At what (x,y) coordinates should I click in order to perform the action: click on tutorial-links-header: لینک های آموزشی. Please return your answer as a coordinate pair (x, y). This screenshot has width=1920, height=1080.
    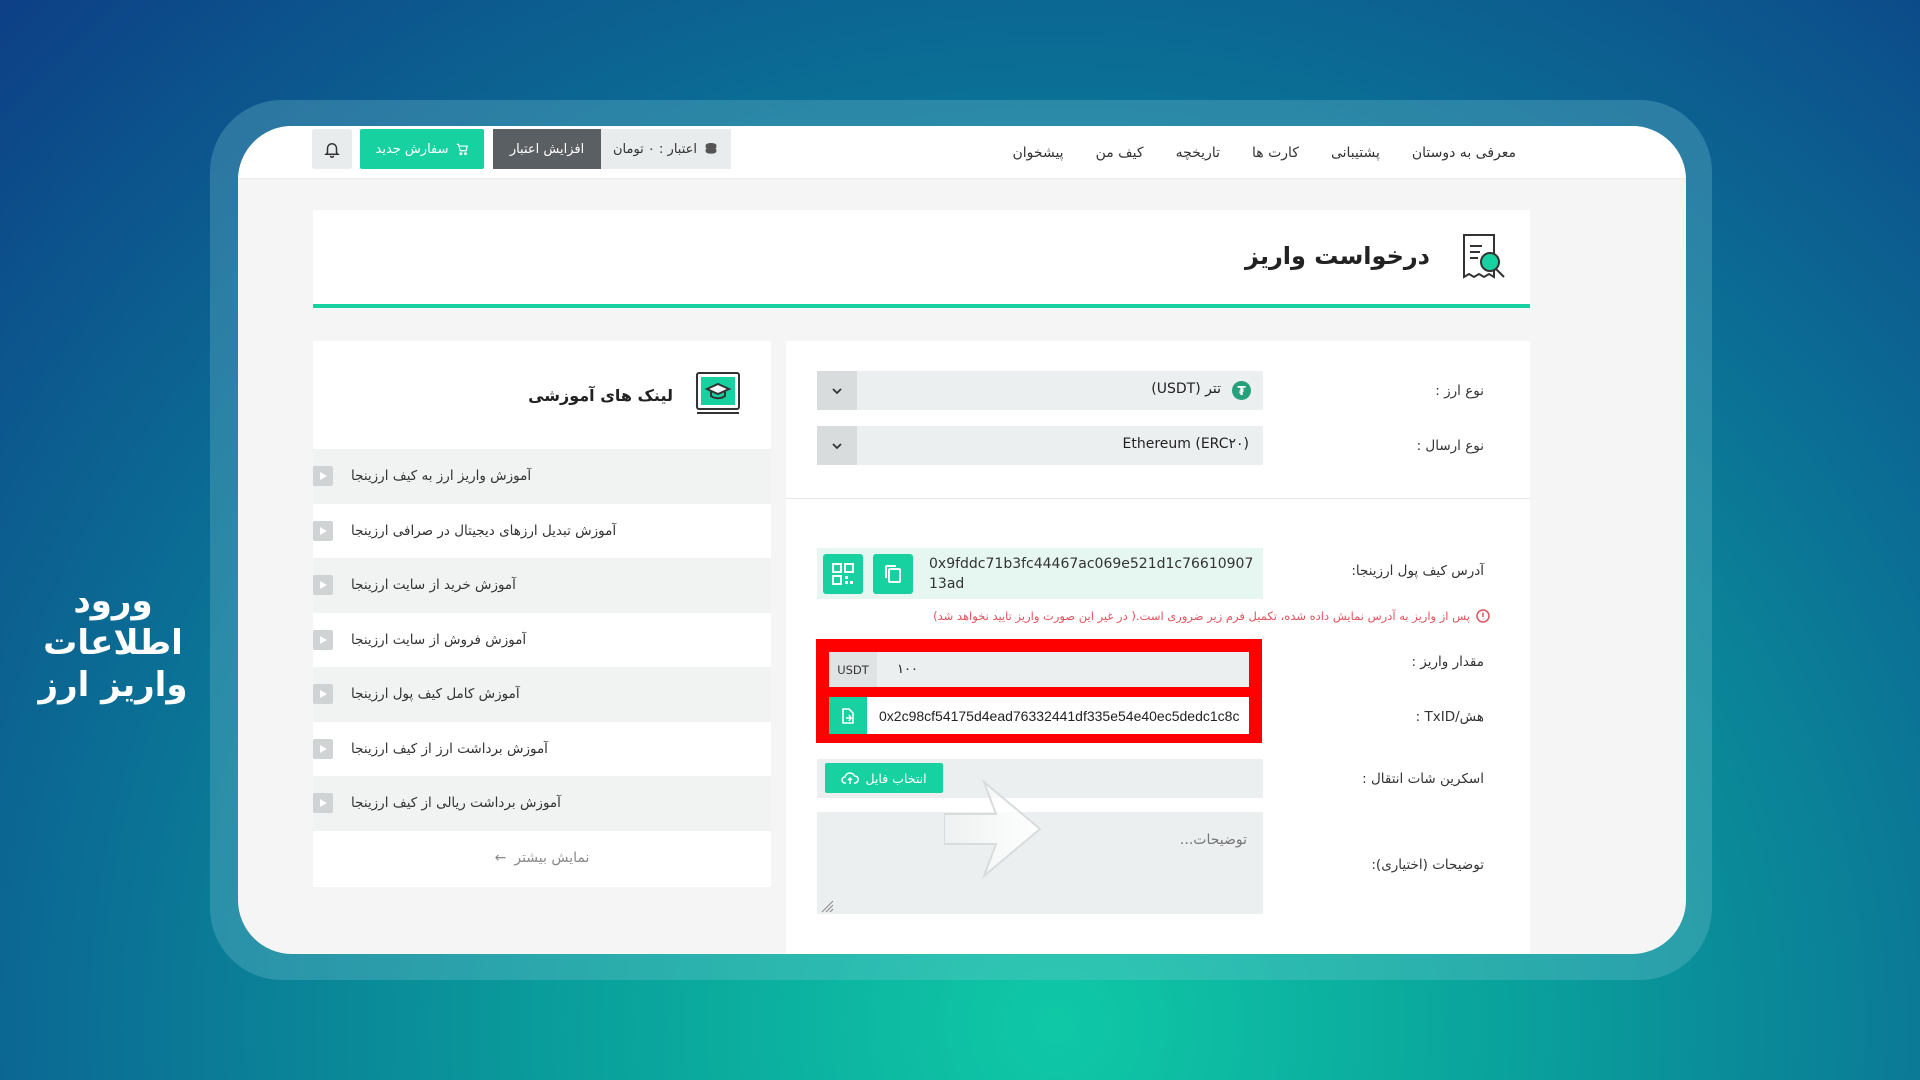
    Looking at the image, I should click on (542, 395).